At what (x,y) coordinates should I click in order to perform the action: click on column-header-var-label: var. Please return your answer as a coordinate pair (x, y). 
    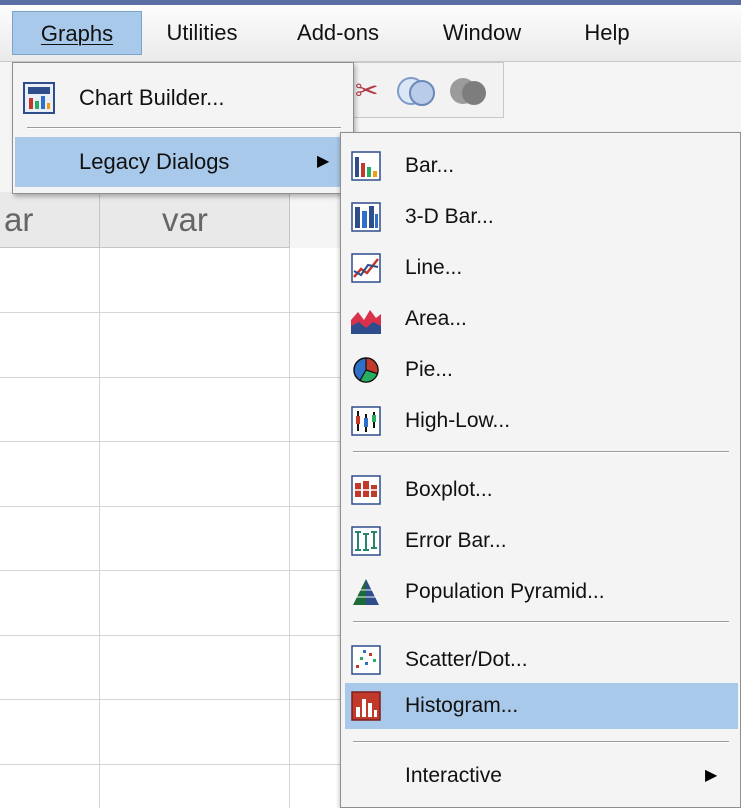
    Looking at the image, I should click on (185, 219).